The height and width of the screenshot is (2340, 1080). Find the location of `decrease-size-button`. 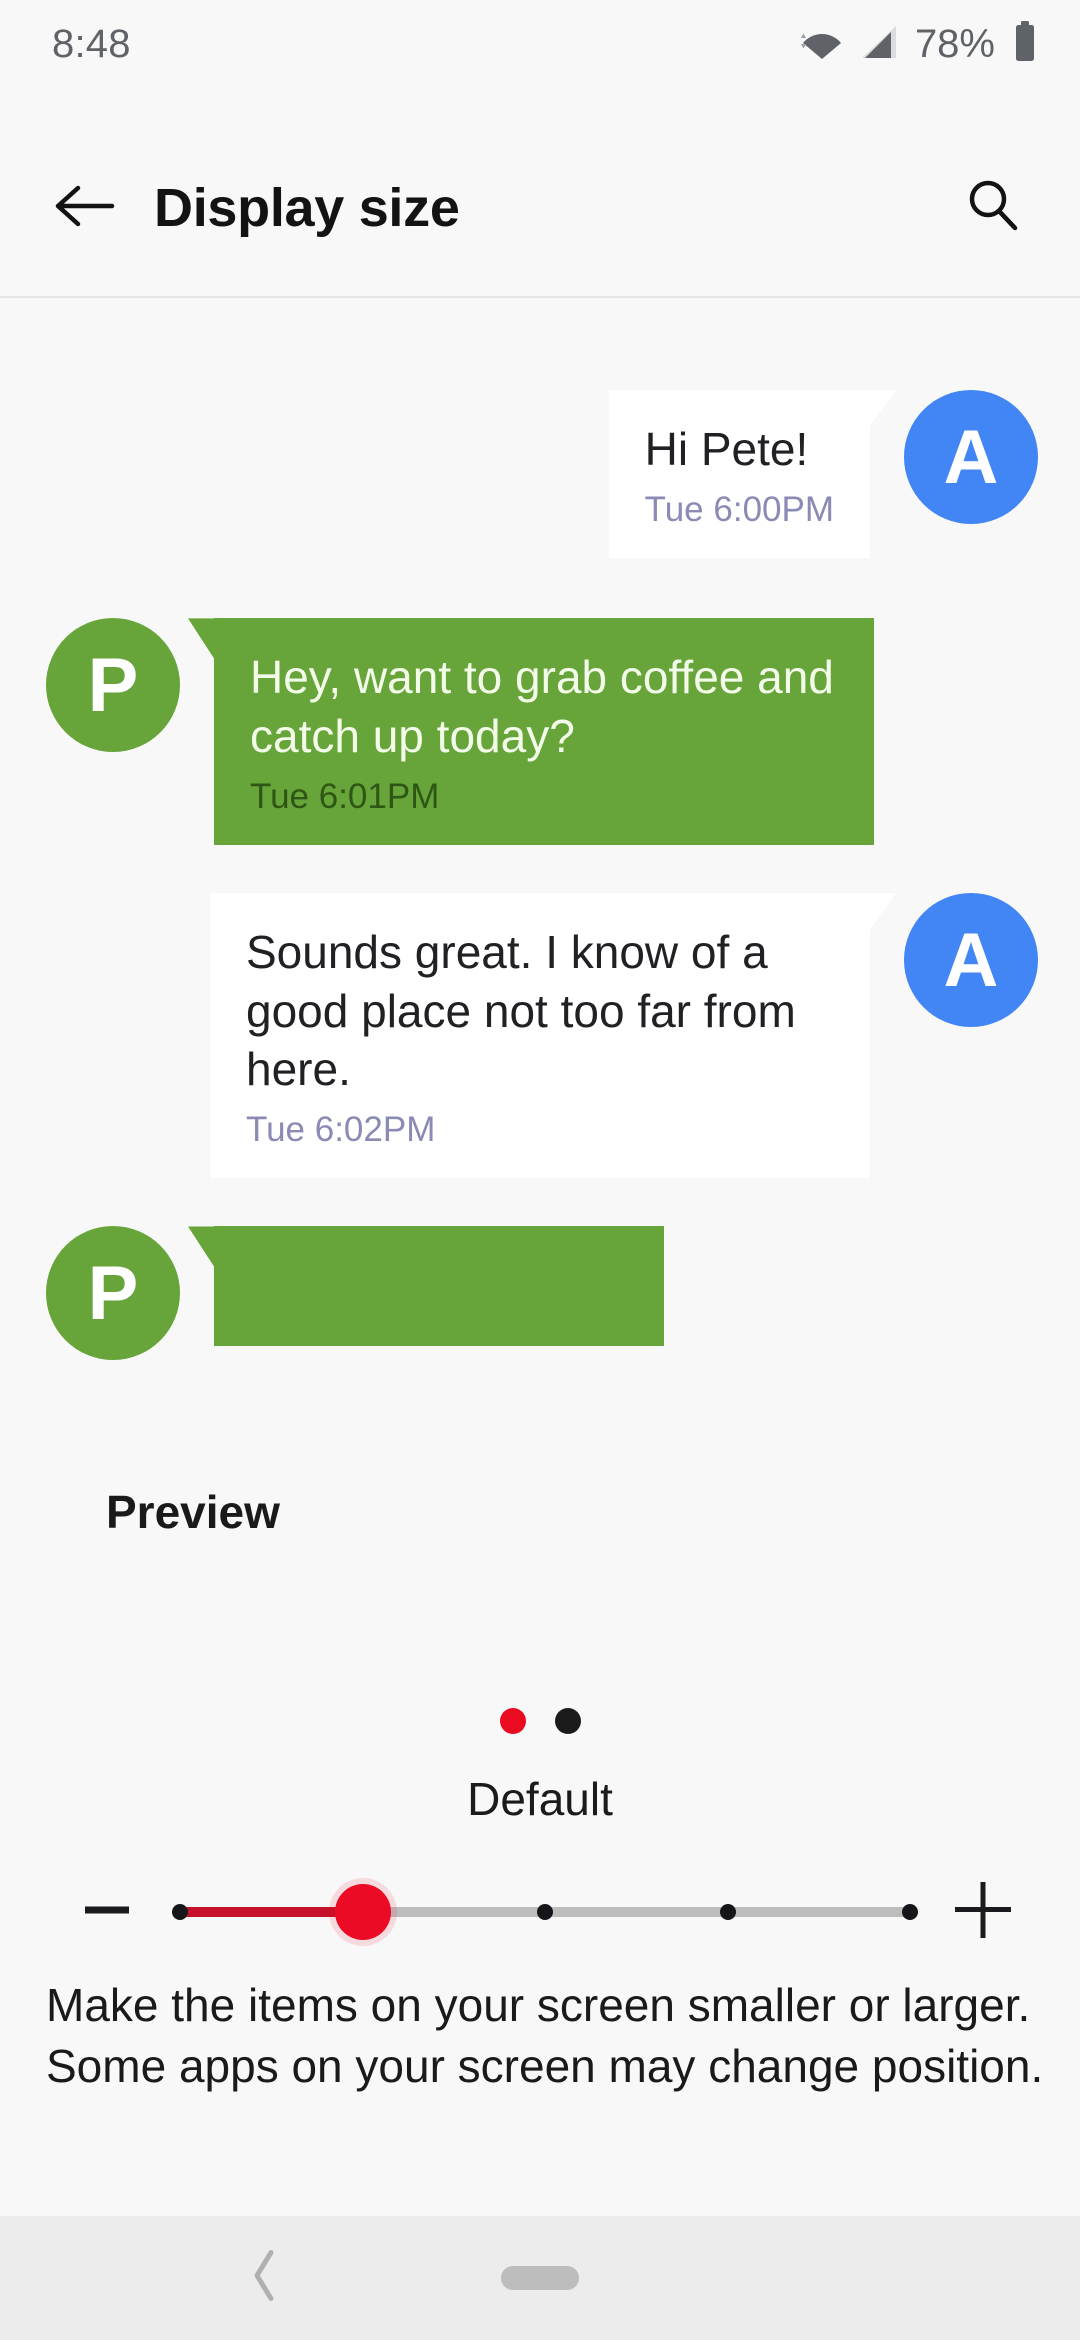

decrease-size-button is located at coordinates (107, 1912).